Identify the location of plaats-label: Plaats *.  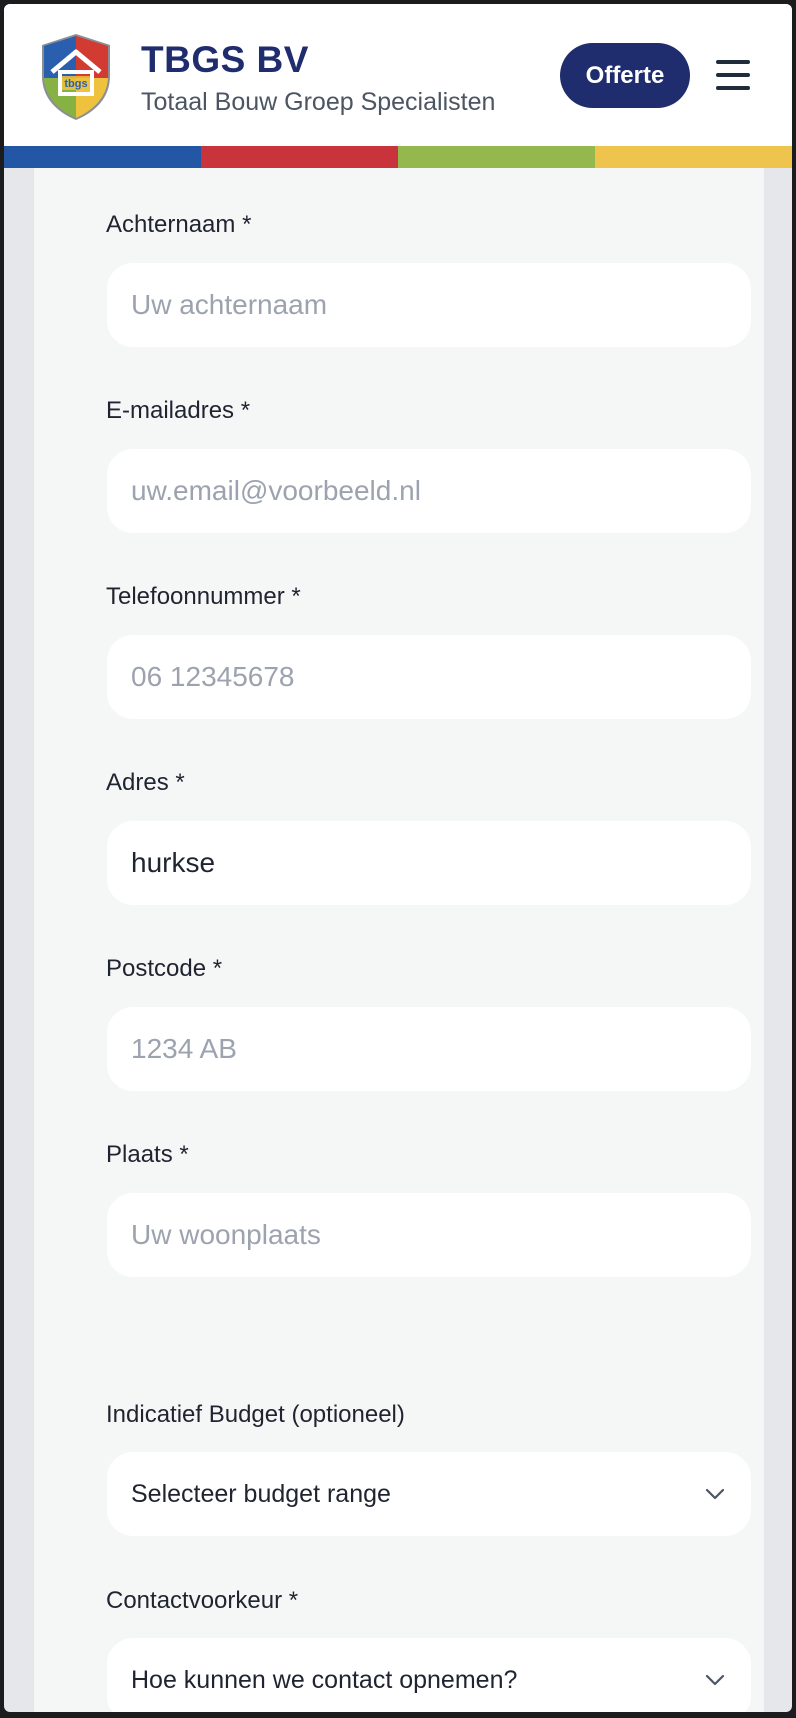
(147, 1154).